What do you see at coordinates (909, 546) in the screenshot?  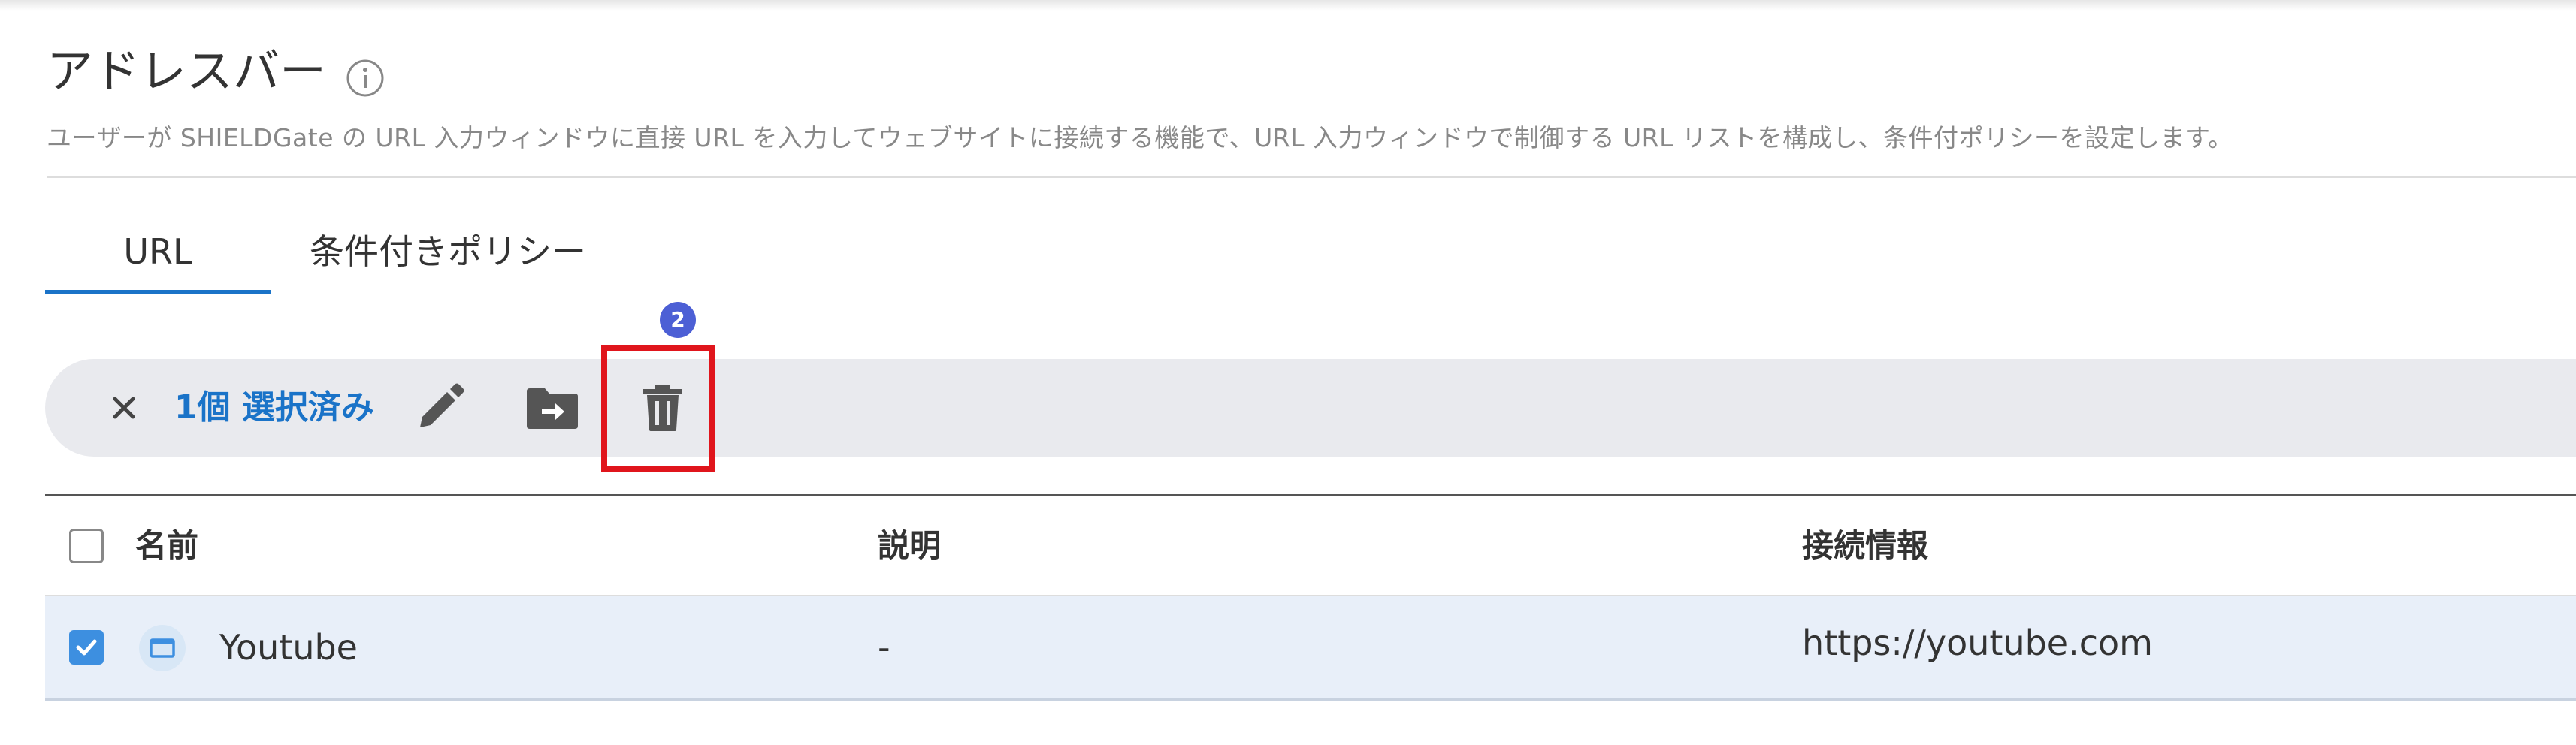 I see `column-header-description: 説明` at bounding box center [909, 546].